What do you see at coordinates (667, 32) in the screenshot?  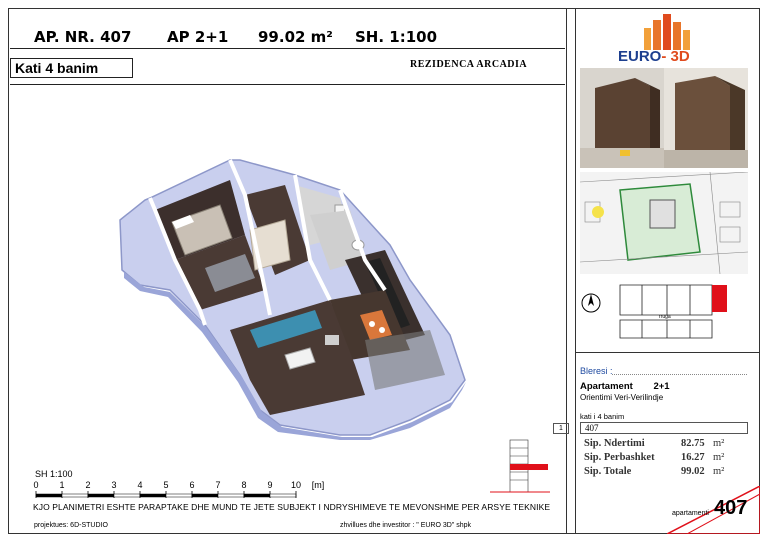 I see `logo-buildings-icon` at bounding box center [667, 32].